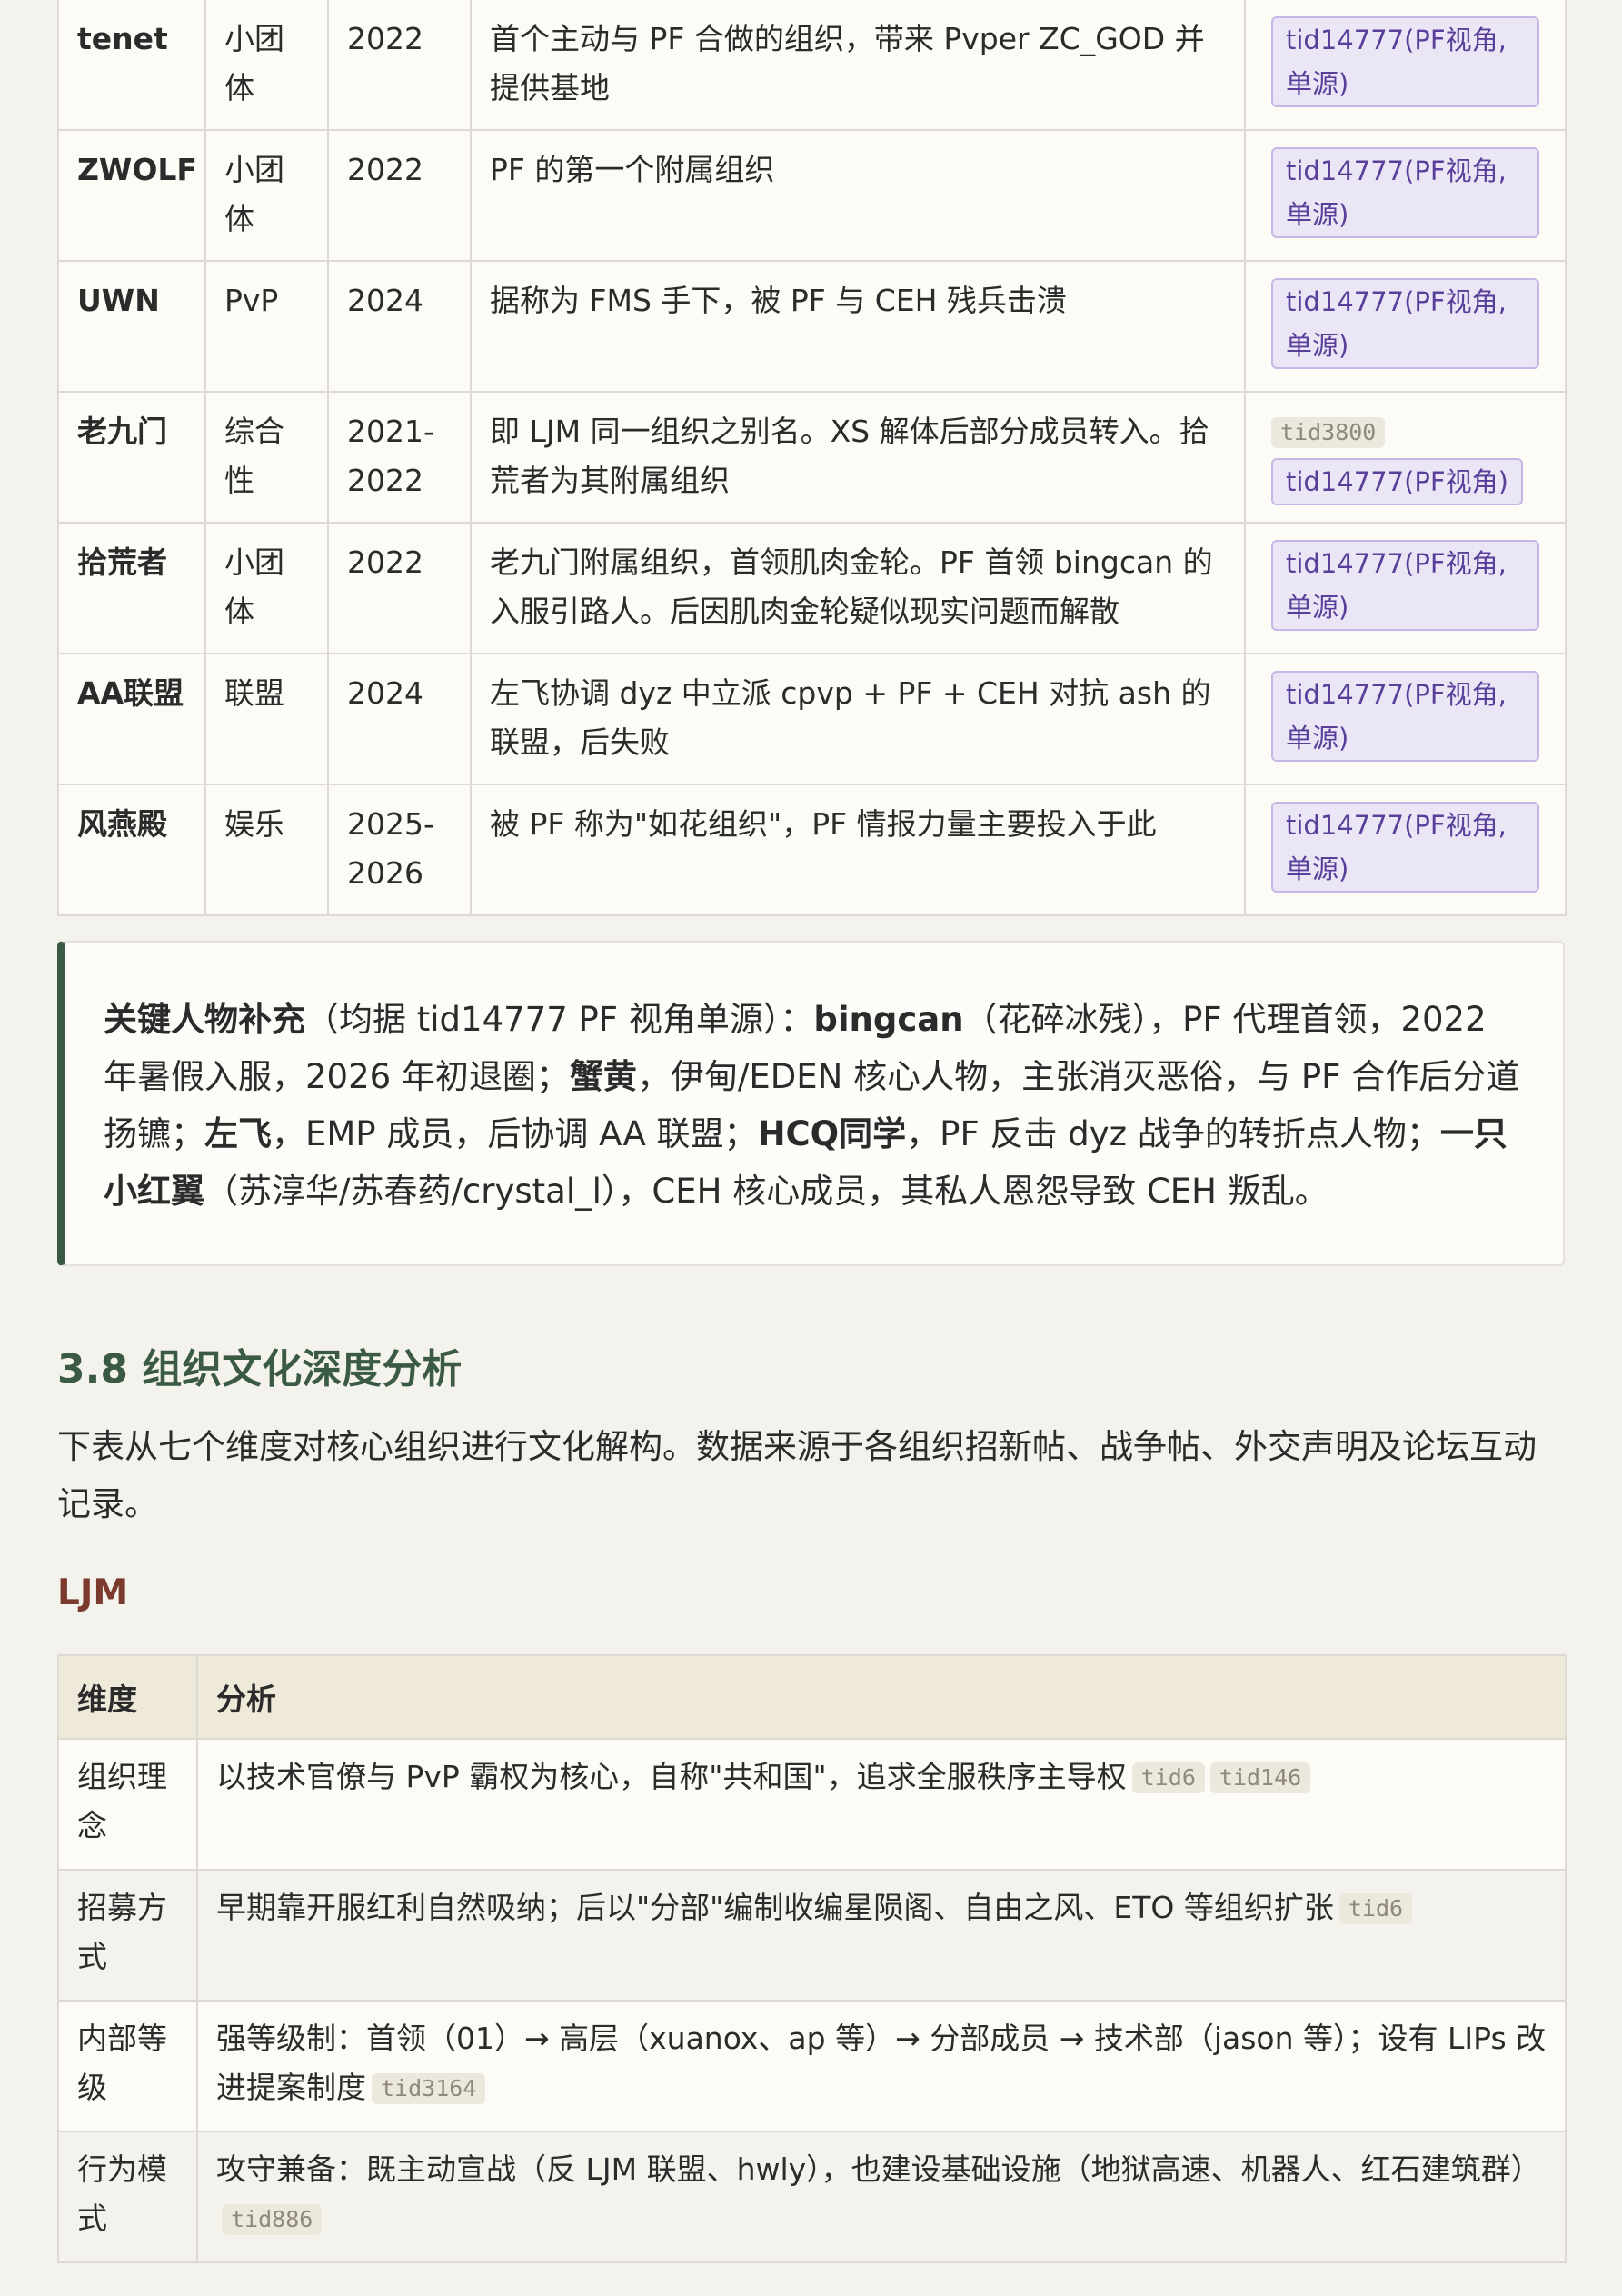  Describe the element at coordinates (266, 457) in the screenshot. I see `org-type-cell: 综合性` at that location.